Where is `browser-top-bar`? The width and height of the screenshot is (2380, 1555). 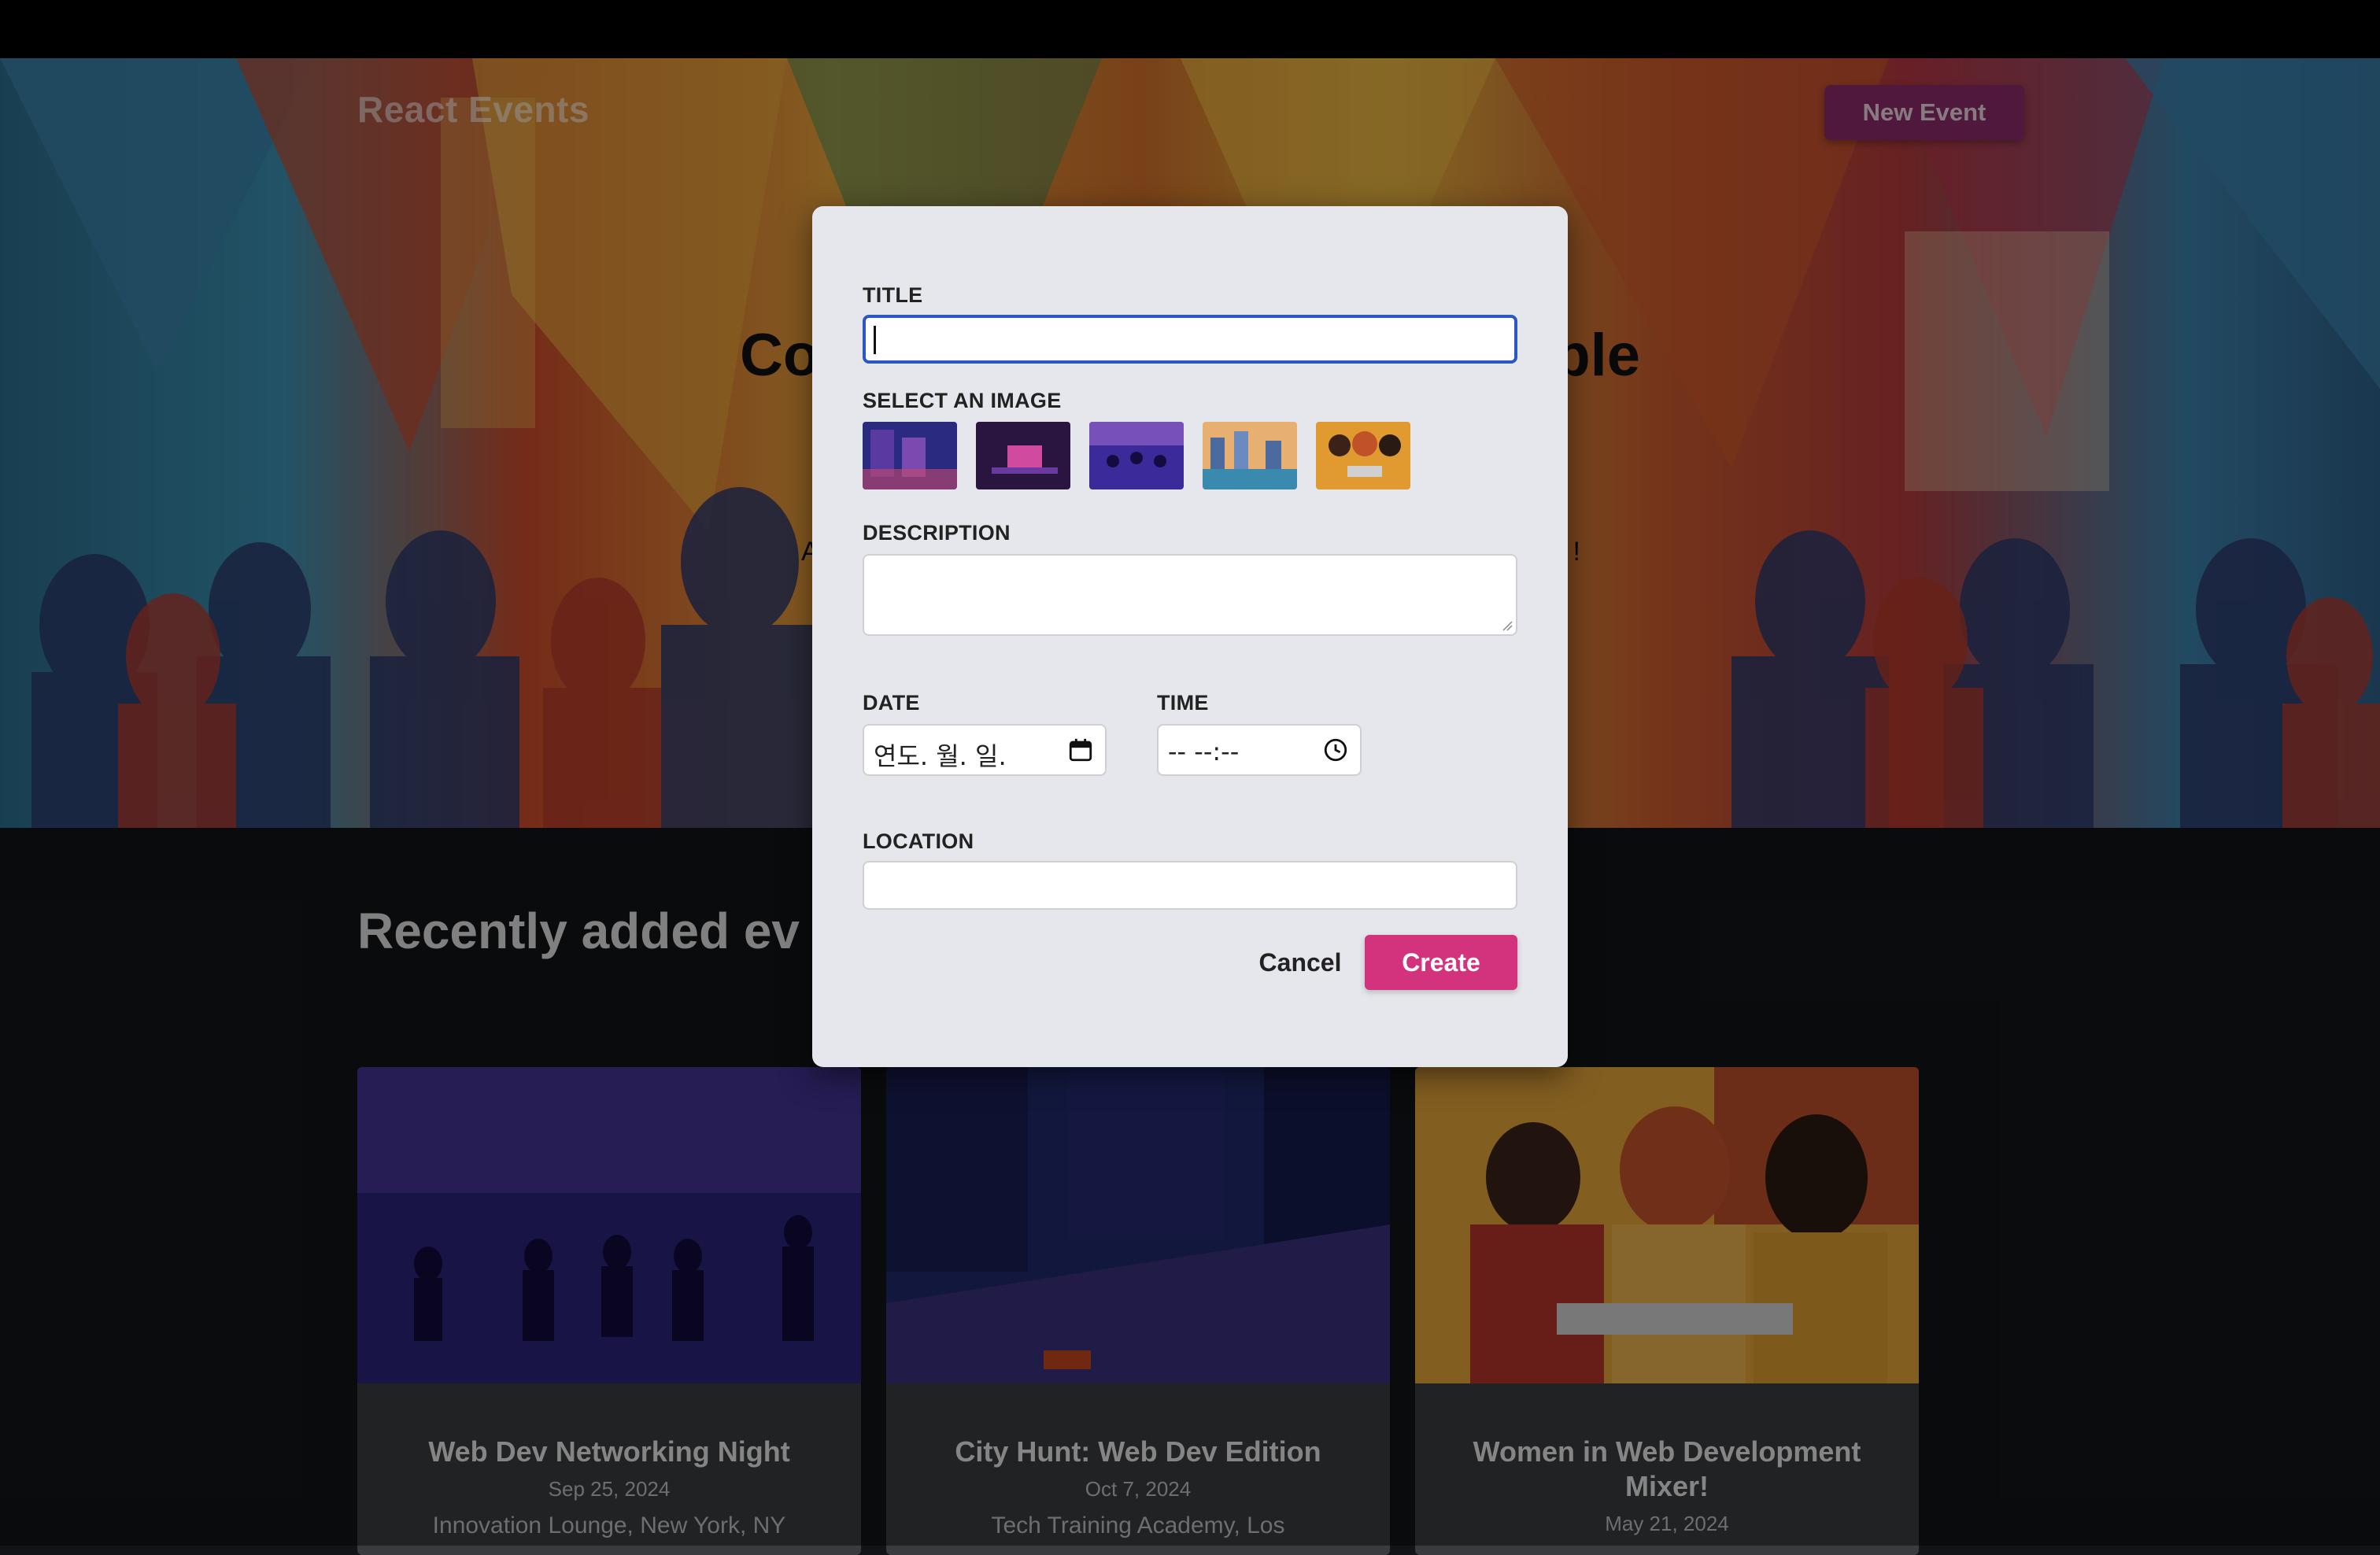 browser-top-bar is located at coordinates (1190, 29).